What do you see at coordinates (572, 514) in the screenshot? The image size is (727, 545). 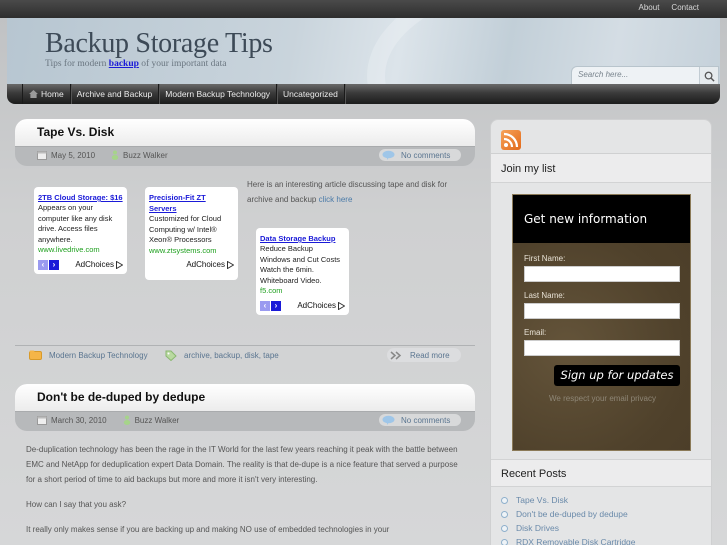 I see `recent-post-link: Don't be de-duped by dedupe` at bounding box center [572, 514].